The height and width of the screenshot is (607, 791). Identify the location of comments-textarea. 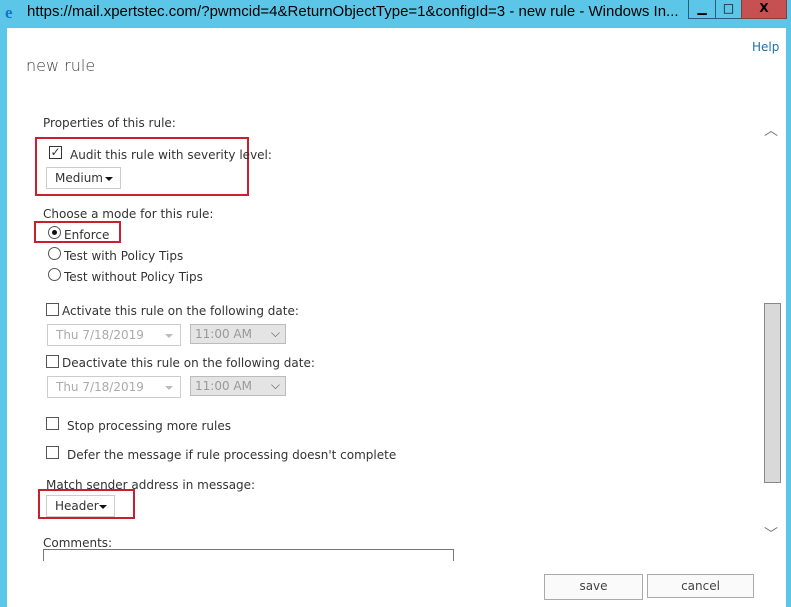
(248, 555).